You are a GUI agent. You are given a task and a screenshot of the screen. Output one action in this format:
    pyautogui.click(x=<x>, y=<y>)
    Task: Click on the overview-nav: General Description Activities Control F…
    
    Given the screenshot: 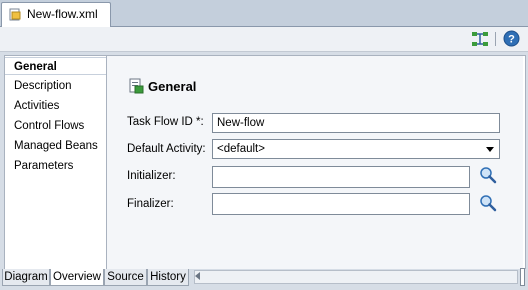 What is the action you would take?
    pyautogui.click(x=56, y=162)
    